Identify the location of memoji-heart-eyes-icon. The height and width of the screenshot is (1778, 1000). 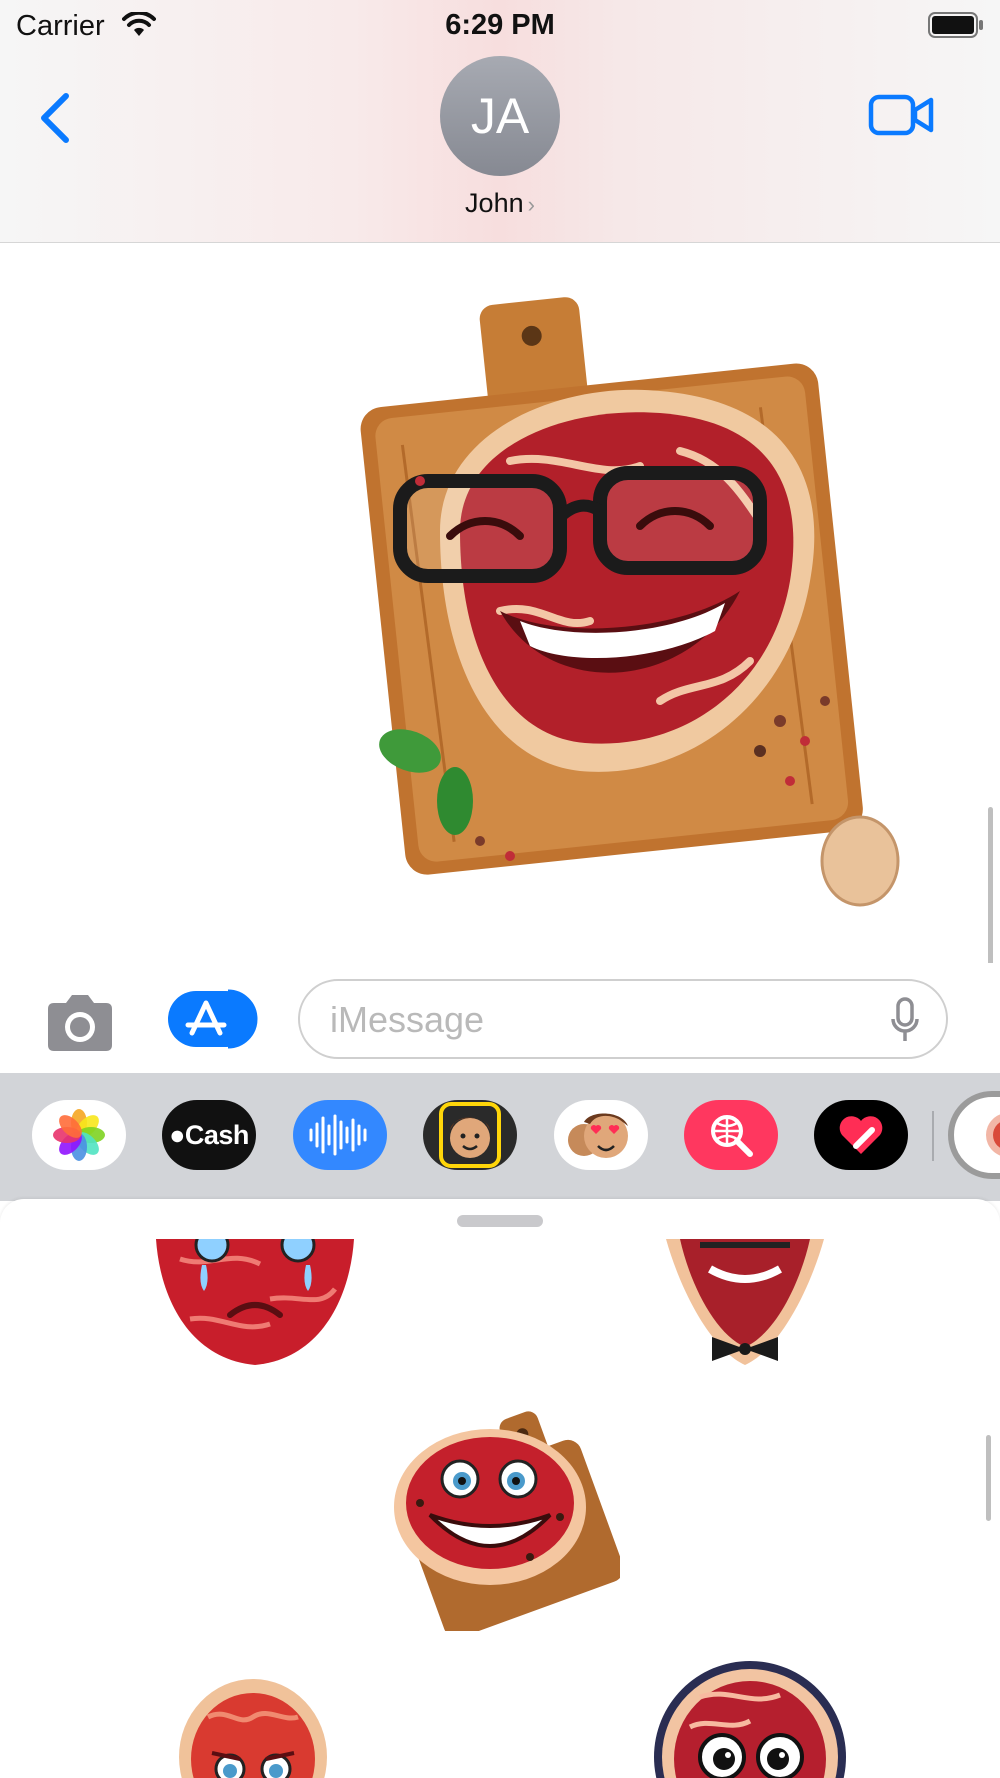
(598, 1135).